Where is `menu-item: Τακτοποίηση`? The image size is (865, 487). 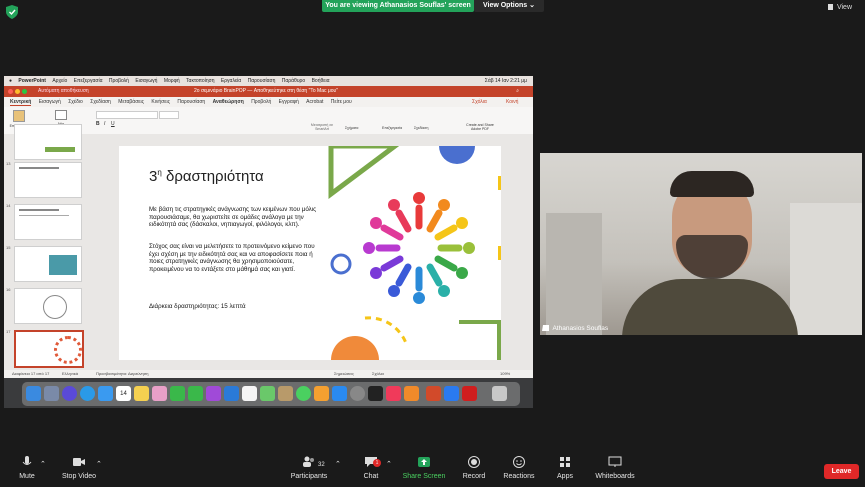
menu-item: Τακτοποίηση is located at coordinates (200, 81).